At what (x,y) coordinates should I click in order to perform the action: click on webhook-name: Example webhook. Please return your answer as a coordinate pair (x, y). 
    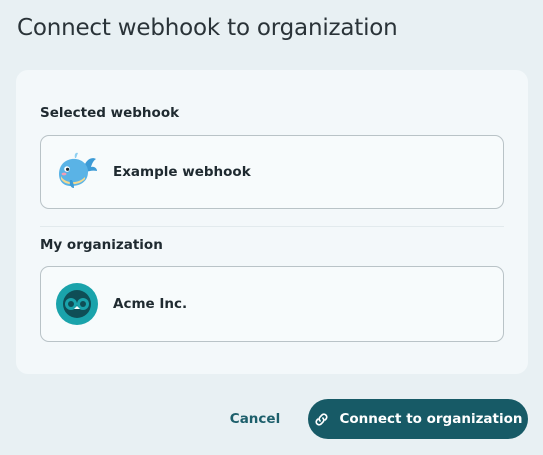
    Looking at the image, I should click on (182, 172).